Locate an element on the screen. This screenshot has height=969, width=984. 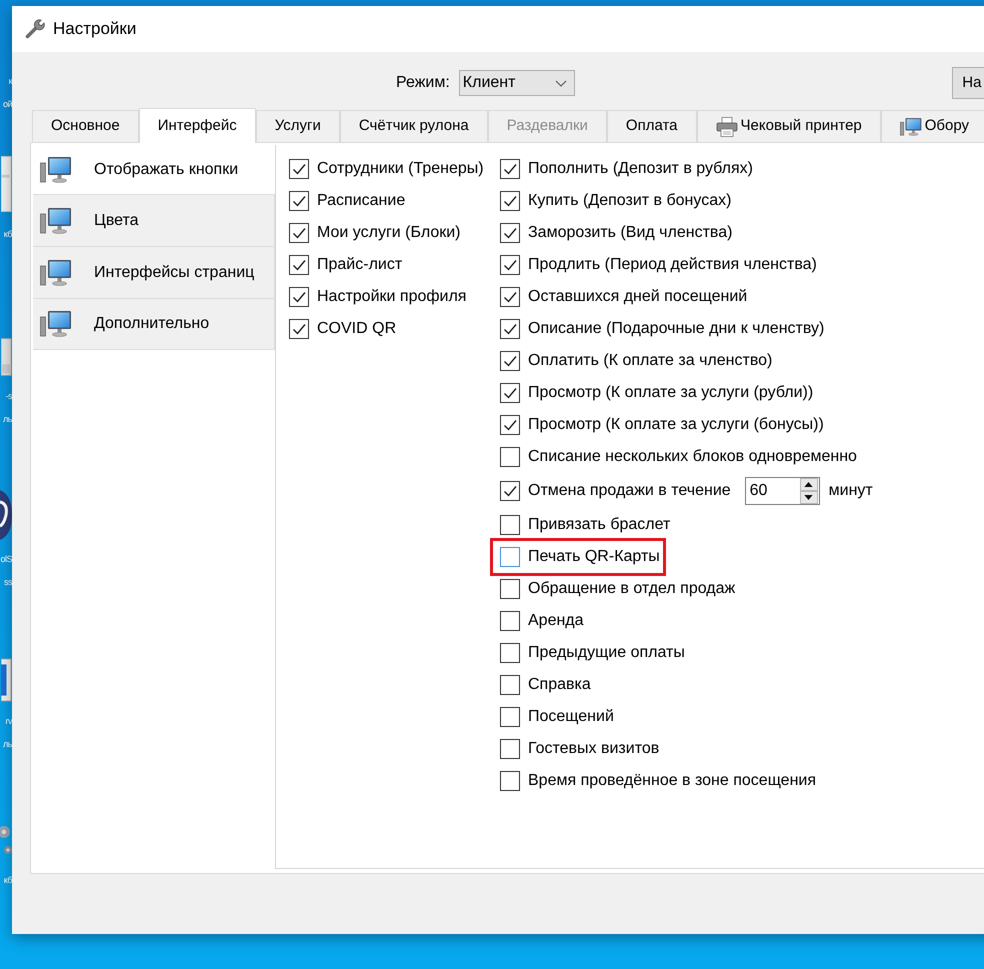
checkbox-label: Сотрудники (Тренеры) is located at coordinates (400, 169).